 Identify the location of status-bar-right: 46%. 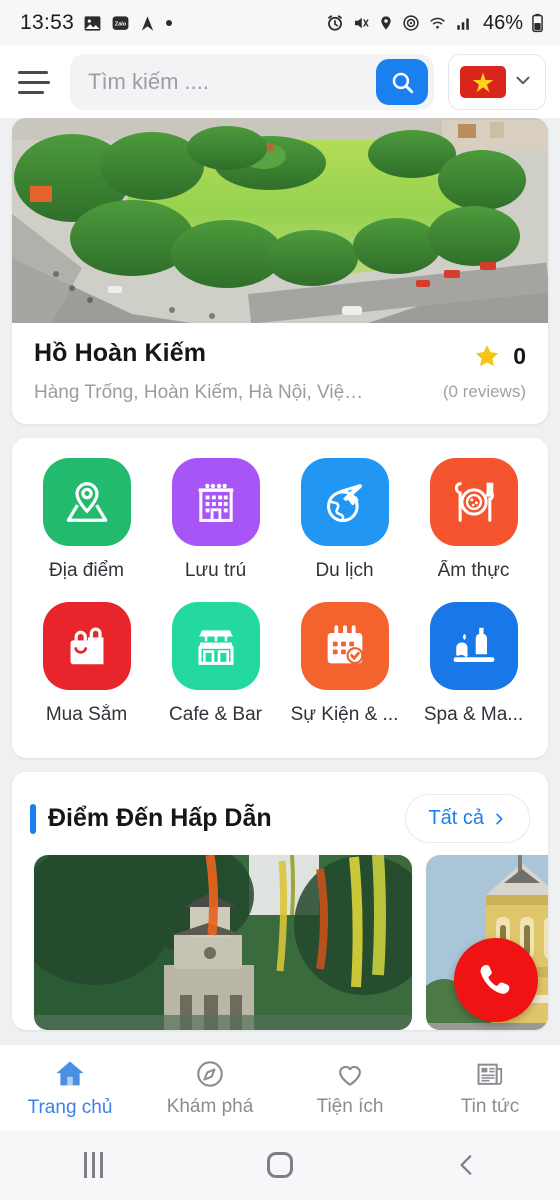
(435, 23).